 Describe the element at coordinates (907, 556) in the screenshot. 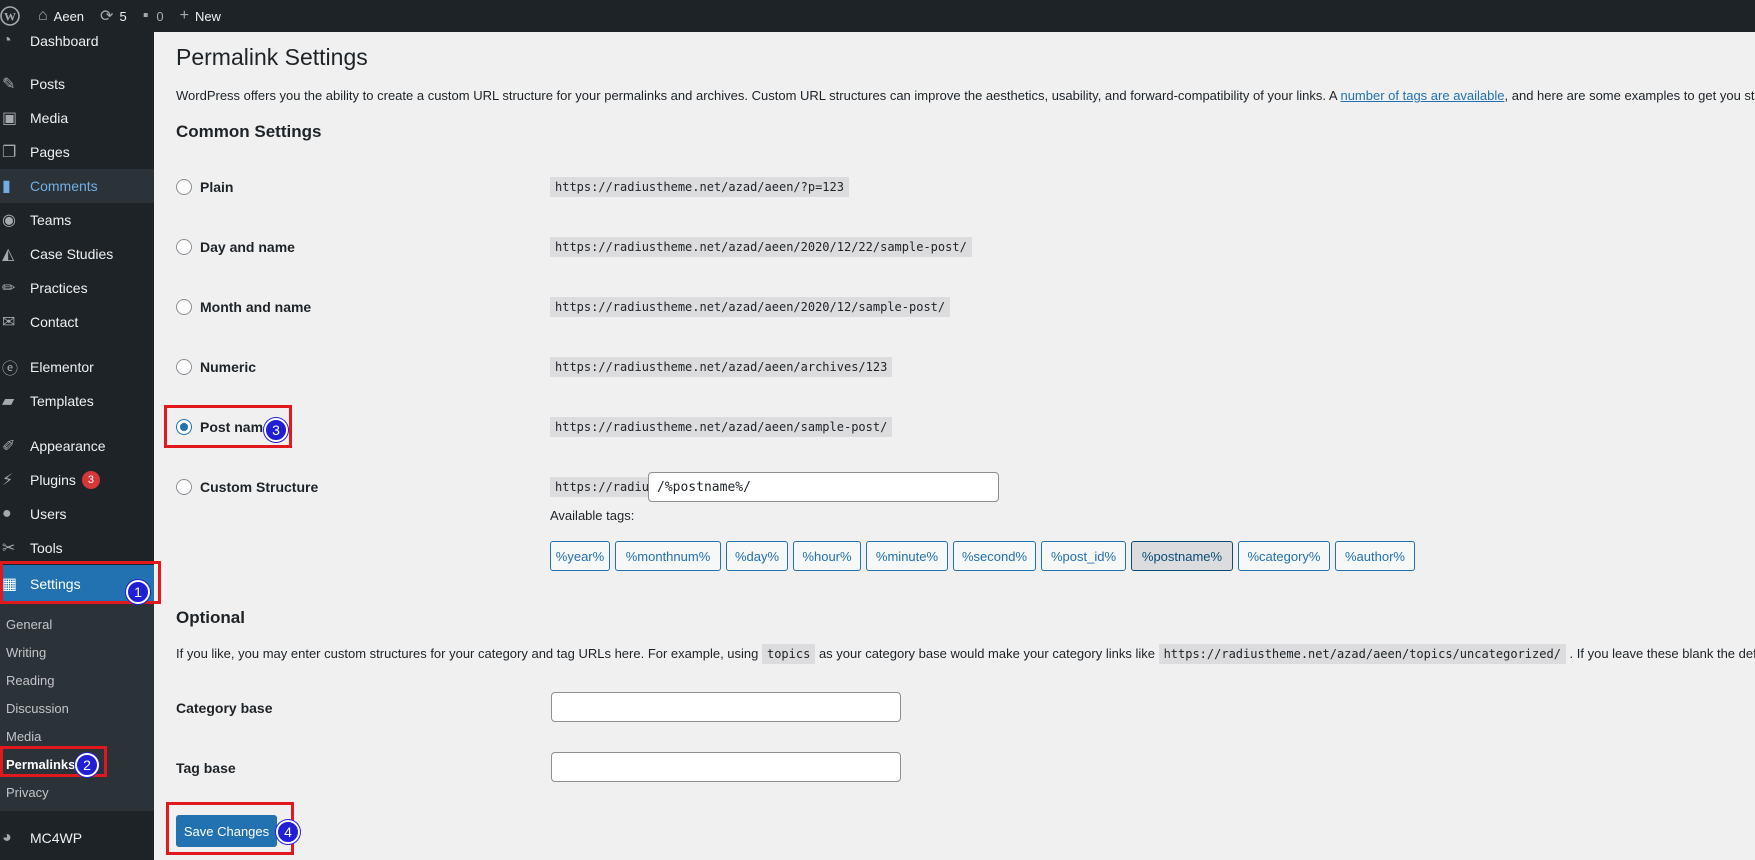

I see `tag-button-minute: %minute%` at that location.